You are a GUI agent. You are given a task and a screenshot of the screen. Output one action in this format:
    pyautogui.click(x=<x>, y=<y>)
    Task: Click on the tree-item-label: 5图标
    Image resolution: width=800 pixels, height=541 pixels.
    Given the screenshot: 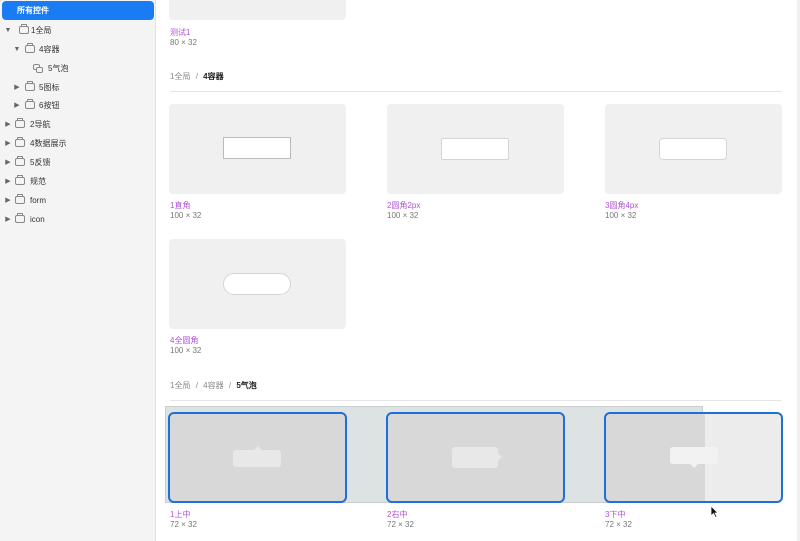 What is the action you would take?
    pyautogui.click(x=49, y=87)
    